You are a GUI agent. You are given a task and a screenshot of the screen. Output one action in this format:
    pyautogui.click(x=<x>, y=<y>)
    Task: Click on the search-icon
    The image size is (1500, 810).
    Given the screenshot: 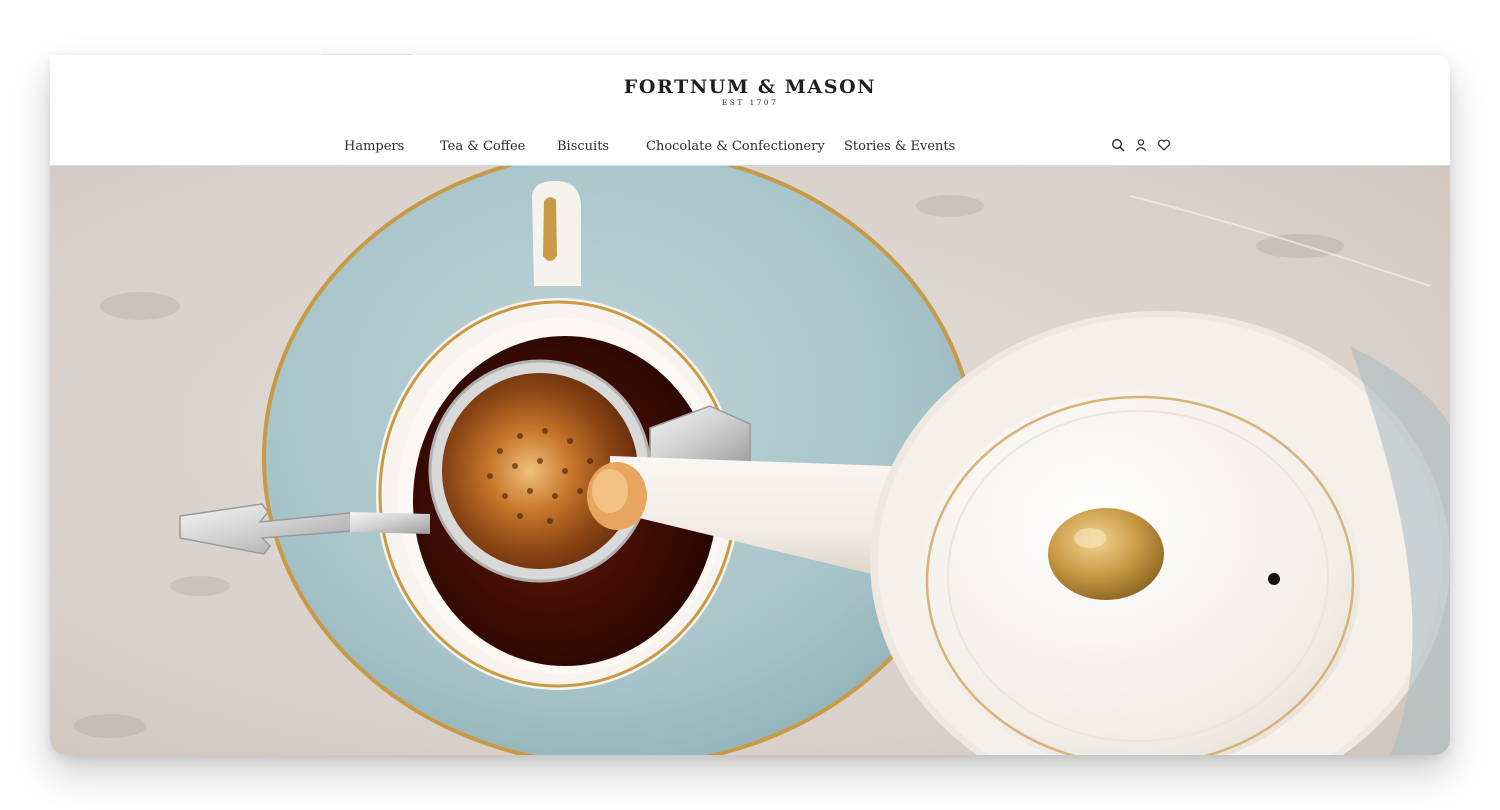 What is the action you would take?
    pyautogui.click(x=1117, y=145)
    